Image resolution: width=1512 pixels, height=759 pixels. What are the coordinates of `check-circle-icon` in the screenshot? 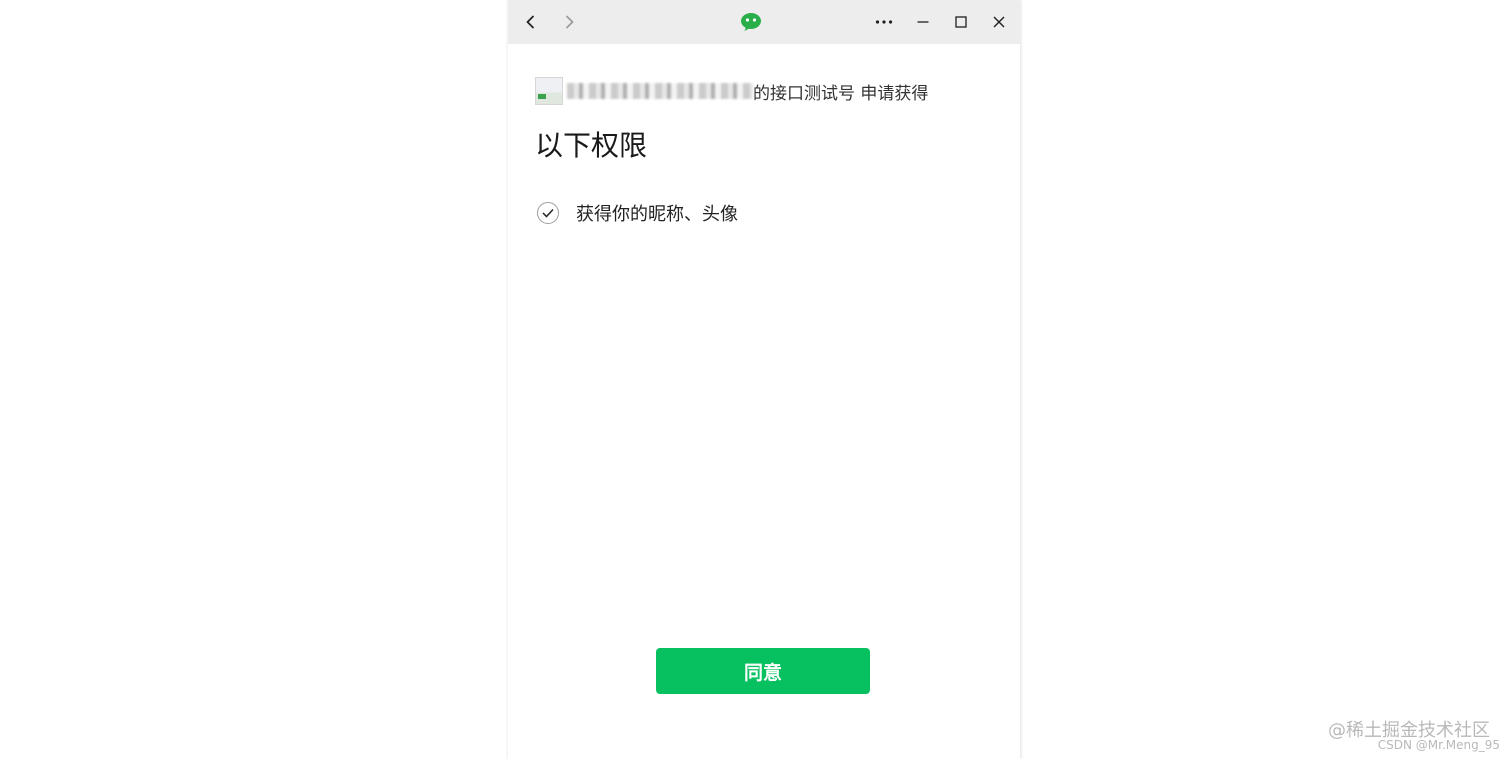 It's located at (548, 213).